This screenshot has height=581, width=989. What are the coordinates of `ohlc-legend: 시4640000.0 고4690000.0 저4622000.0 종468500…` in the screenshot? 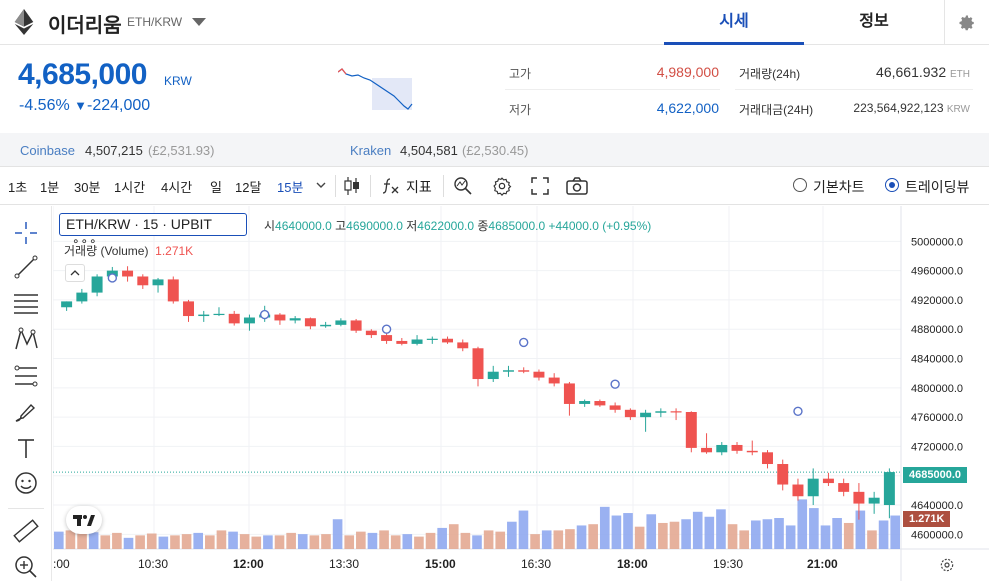 It's located at (458, 226).